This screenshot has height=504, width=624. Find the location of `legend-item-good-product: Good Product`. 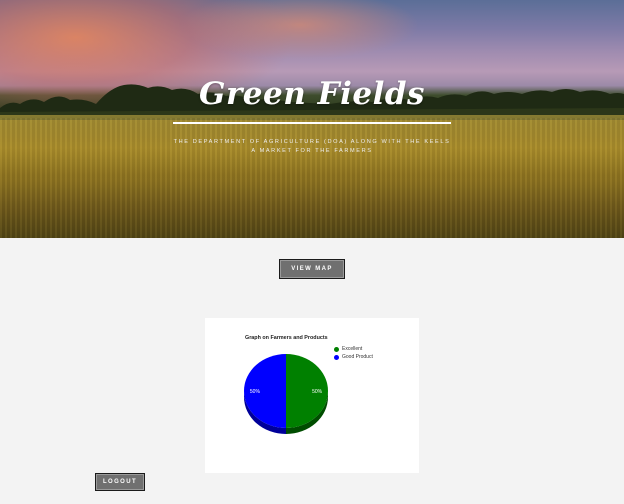

legend-item-good-product: Good Product is located at coordinates (353, 357).